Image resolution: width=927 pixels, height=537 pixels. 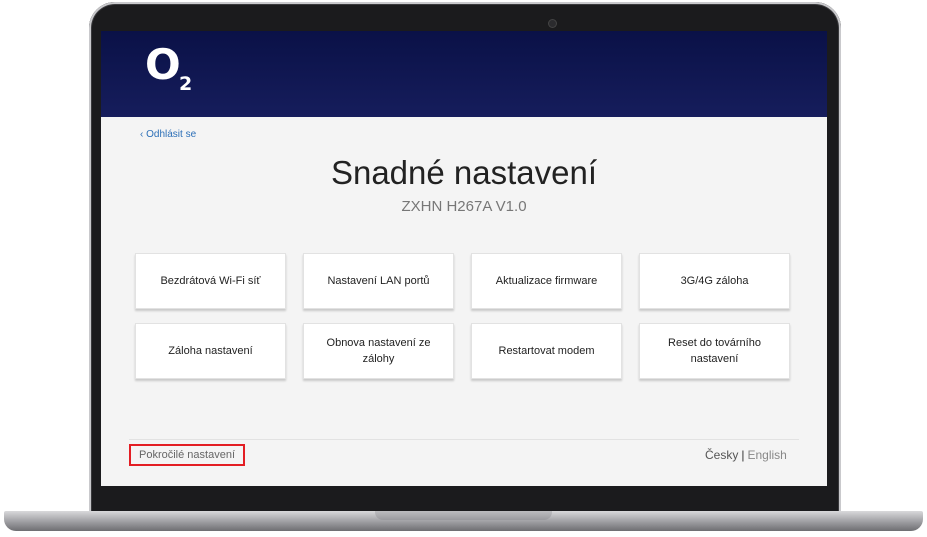 What do you see at coordinates (186, 84) in the screenshot?
I see `logo-subscript: 2` at bounding box center [186, 84].